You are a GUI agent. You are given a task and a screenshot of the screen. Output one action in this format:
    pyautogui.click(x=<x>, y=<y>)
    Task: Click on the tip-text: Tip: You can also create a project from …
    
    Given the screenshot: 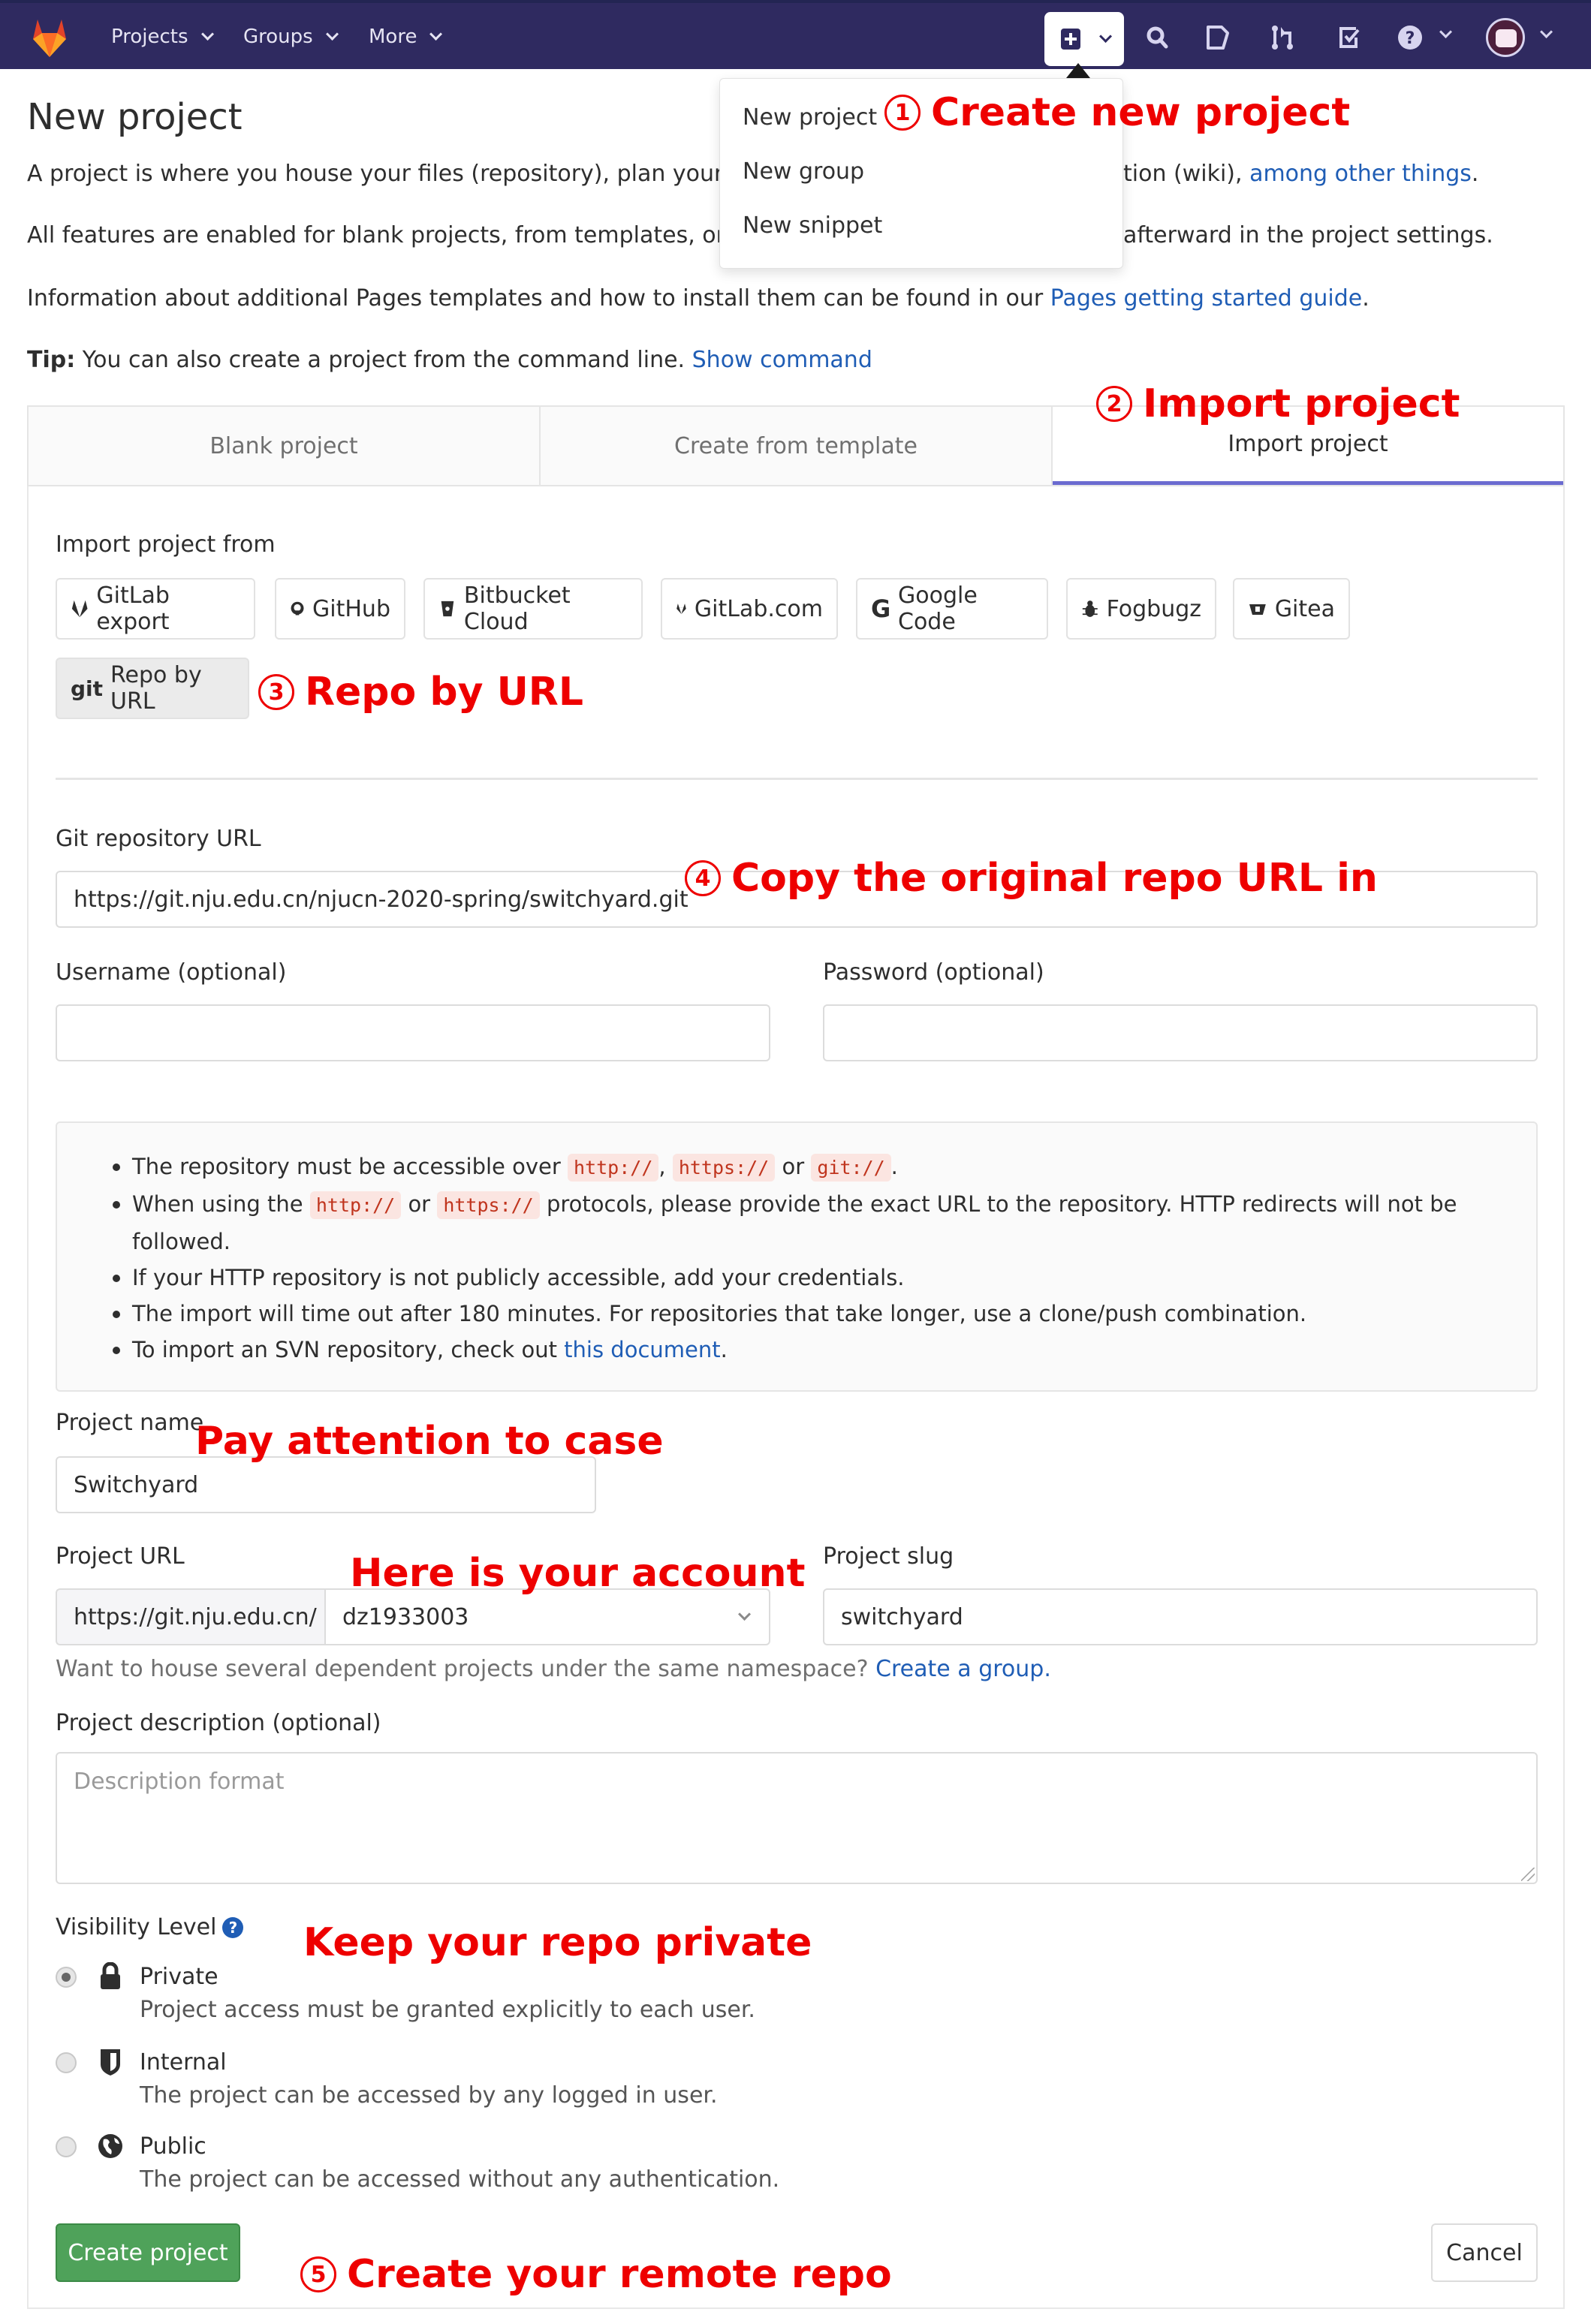 What is the action you would take?
    pyautogui.click(x=450, y=360)
    